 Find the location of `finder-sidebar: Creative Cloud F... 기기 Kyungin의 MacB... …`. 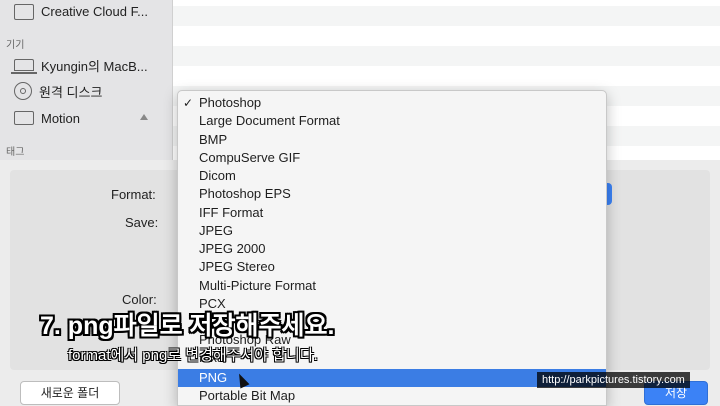

finder-sidebar: Creative Cloud F... 기기 Kyungin의 MacB... … is located at coordinates (86, 80).